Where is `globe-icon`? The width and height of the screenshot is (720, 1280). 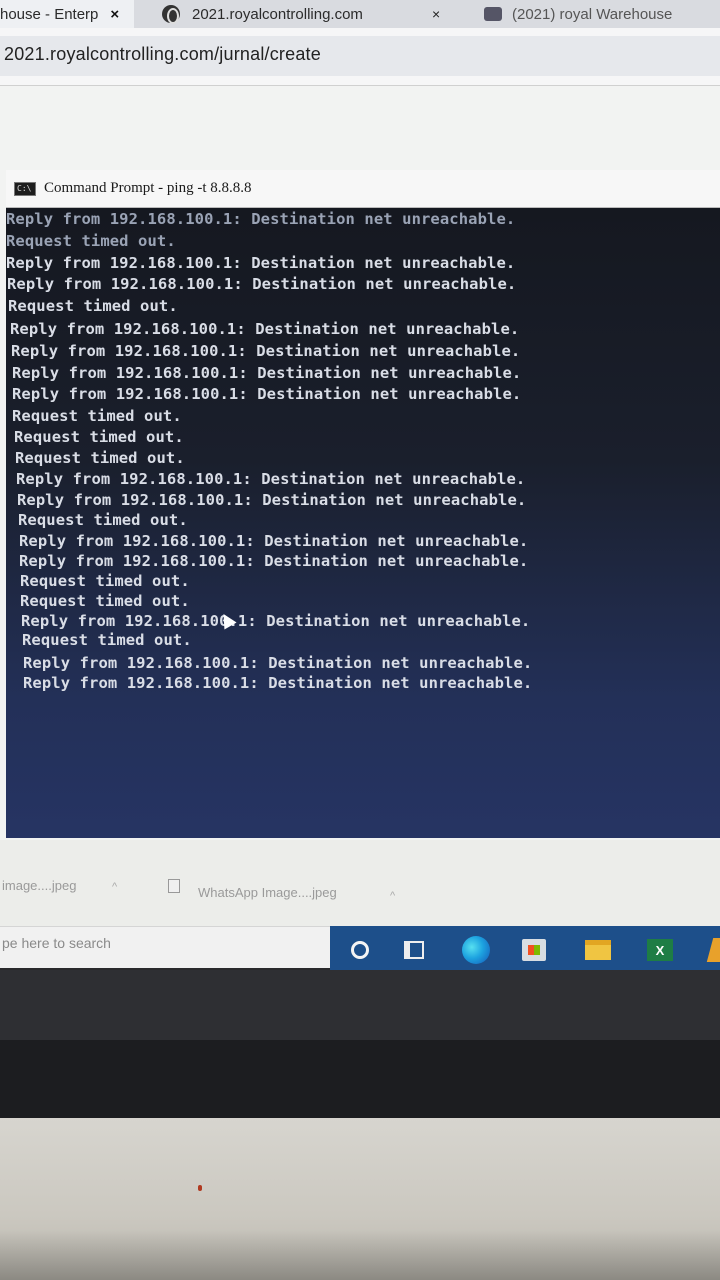 globe-icon is located at coordinates (171, 14).